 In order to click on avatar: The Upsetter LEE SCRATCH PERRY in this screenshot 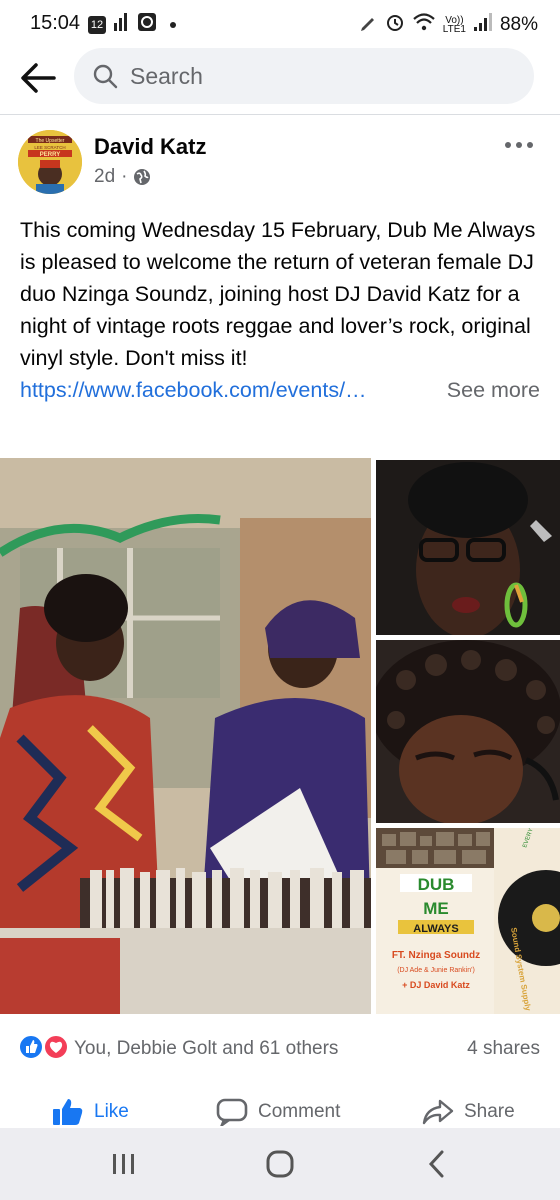, I will do `click(50, 162)`.